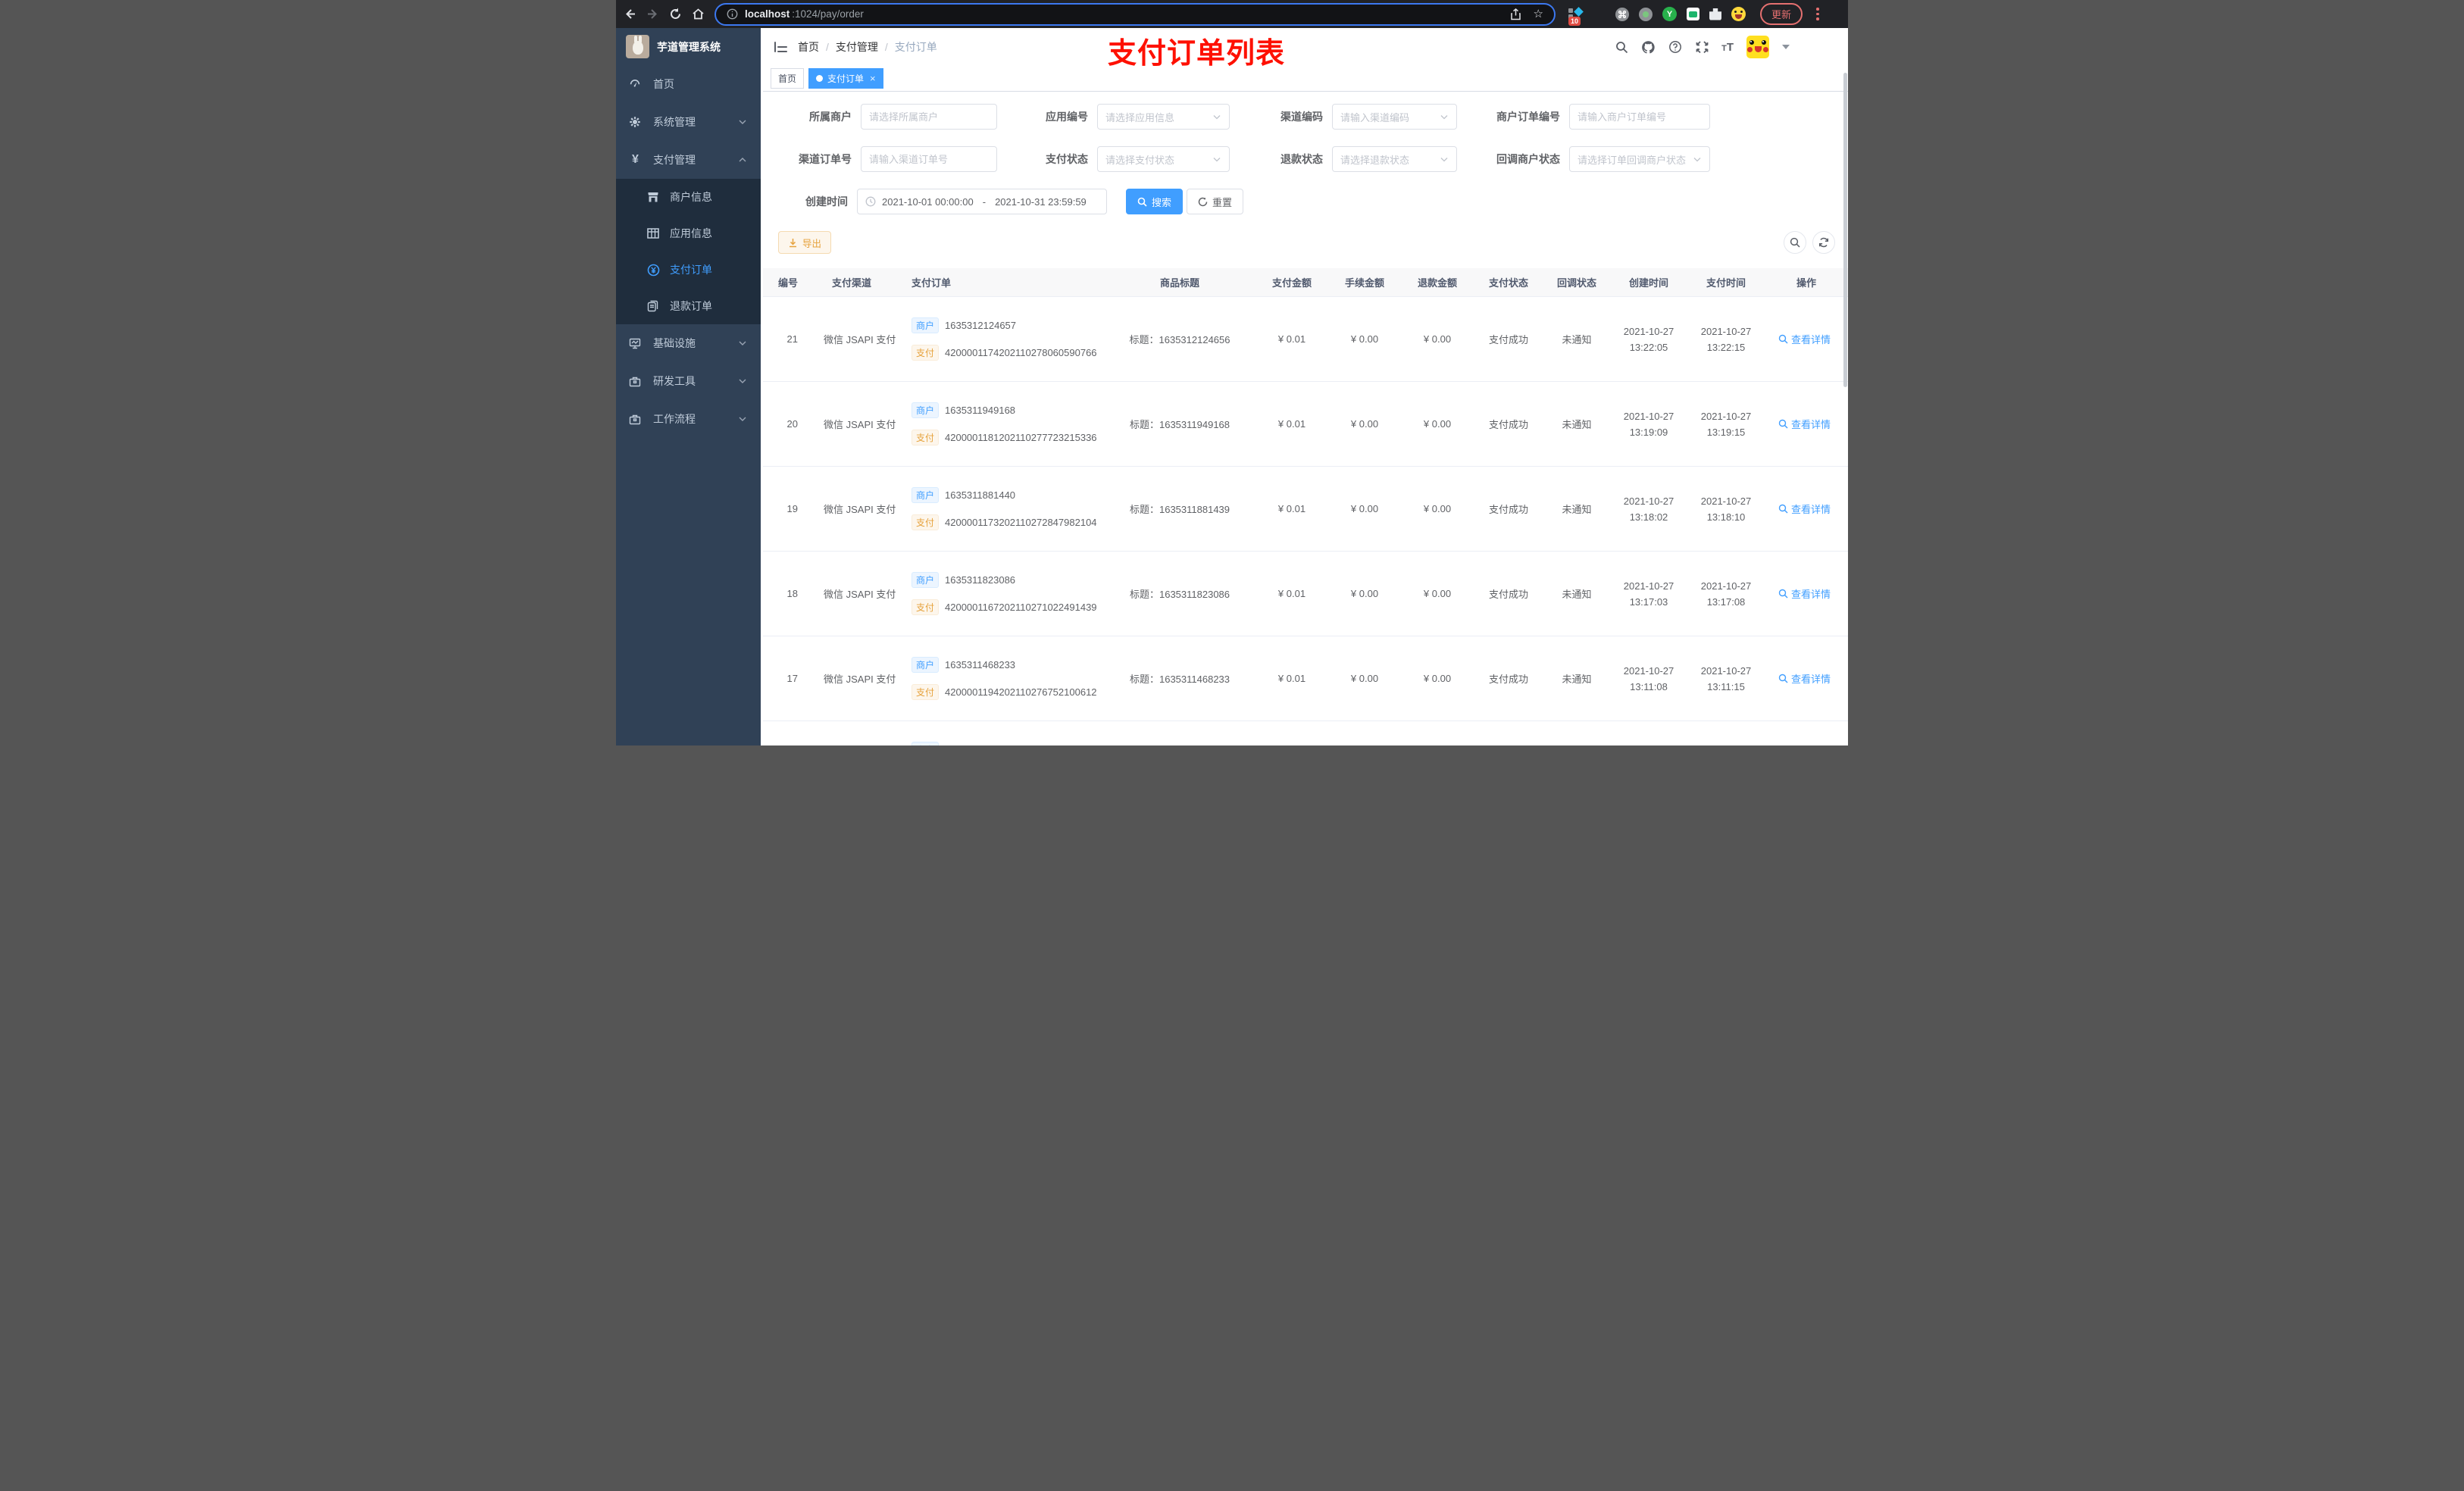  I want to click on sidebar-toggle-icon, so click(780, 47).